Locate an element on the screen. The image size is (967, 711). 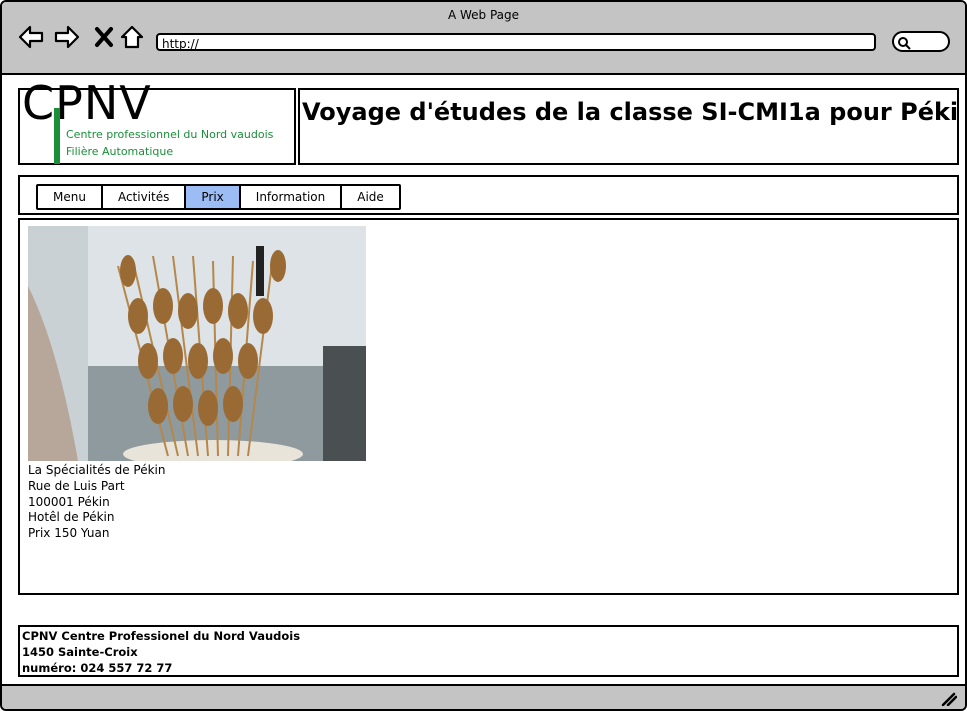
food-photo is located at coordinates (197, 343).